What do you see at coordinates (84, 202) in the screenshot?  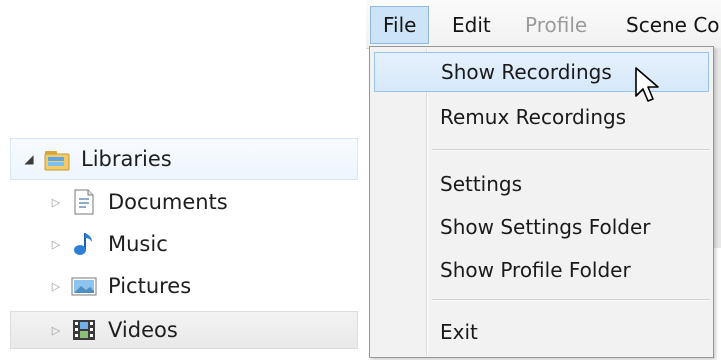 I see `document-icon` at bounding box center [84, 202].